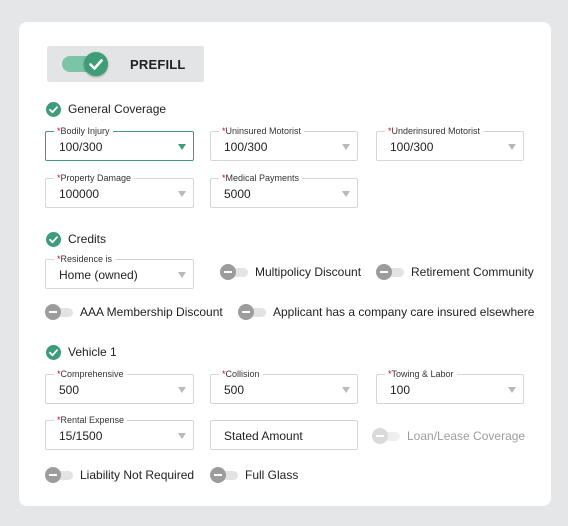 The width and height of the screenshot is (568, 526). I want to click on toggle-label: Loan/Lease Coverage, so click(466, 436).